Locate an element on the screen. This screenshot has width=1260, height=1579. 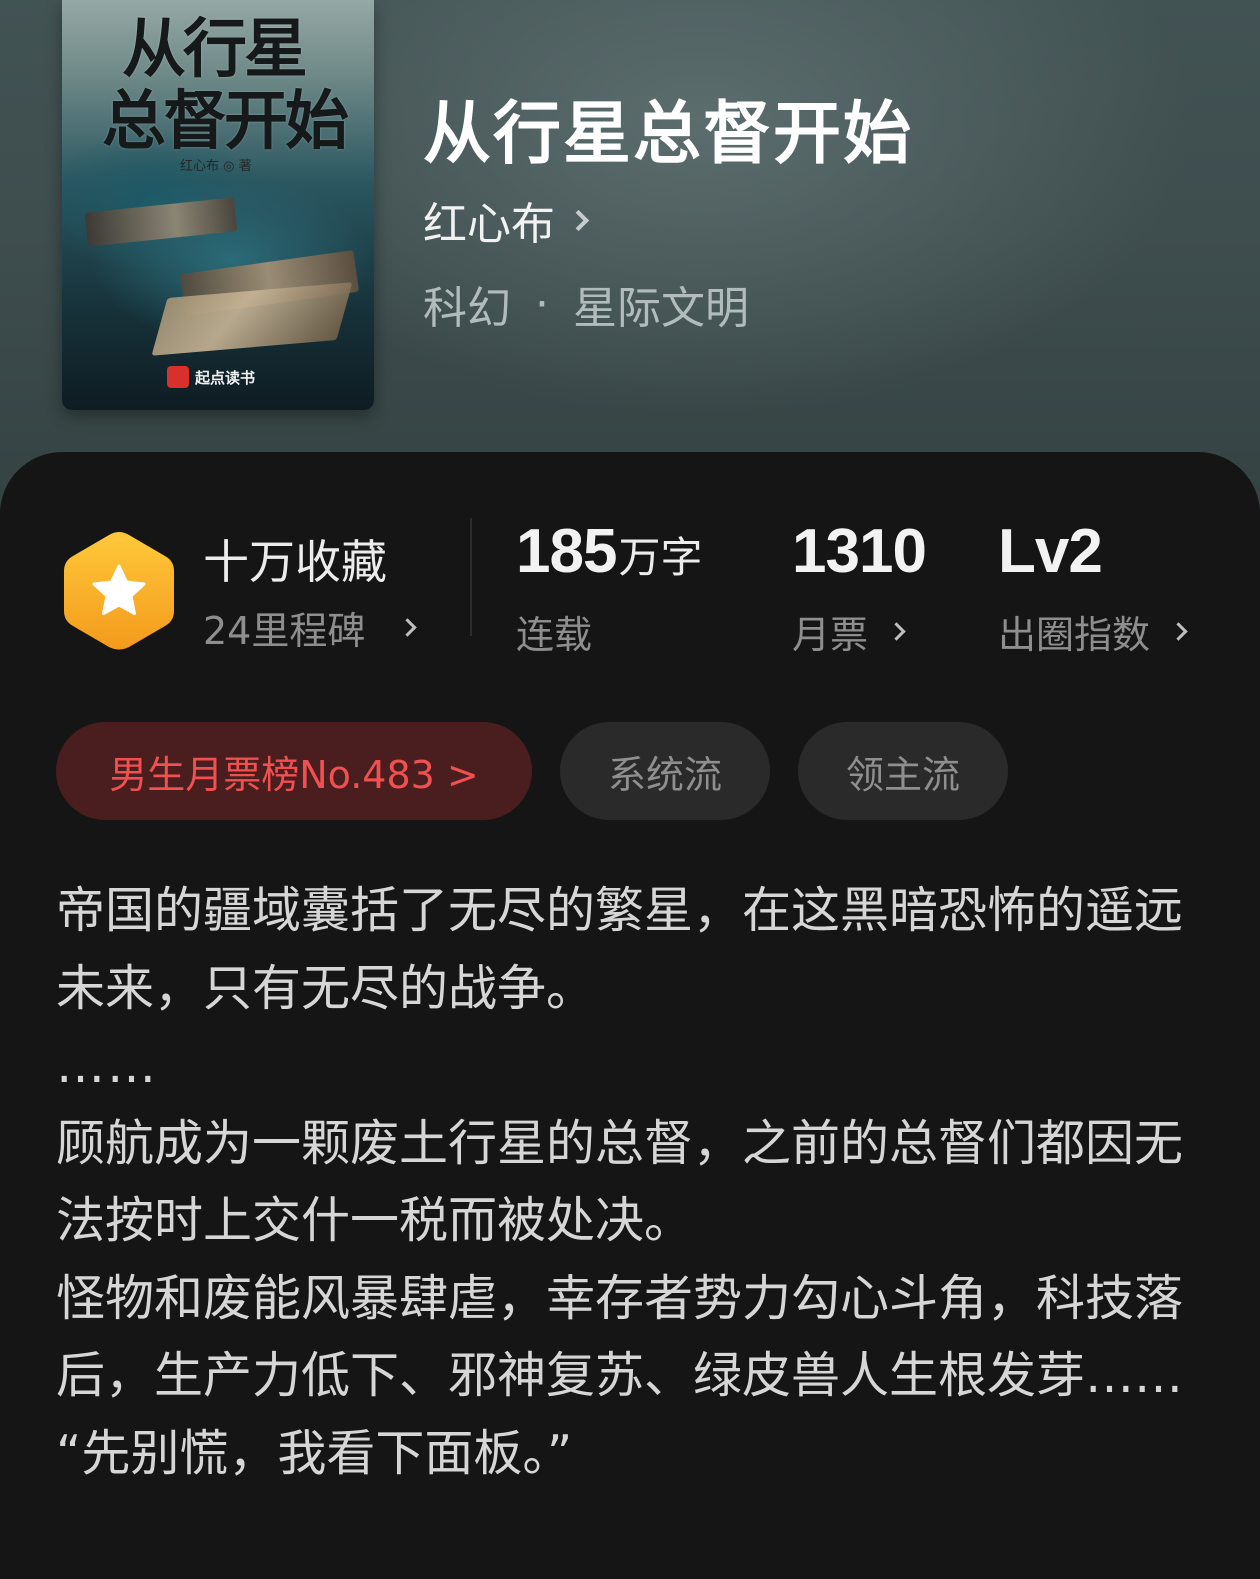
monthly-tickets-number: 1310 is located at coordinates (859, 551).